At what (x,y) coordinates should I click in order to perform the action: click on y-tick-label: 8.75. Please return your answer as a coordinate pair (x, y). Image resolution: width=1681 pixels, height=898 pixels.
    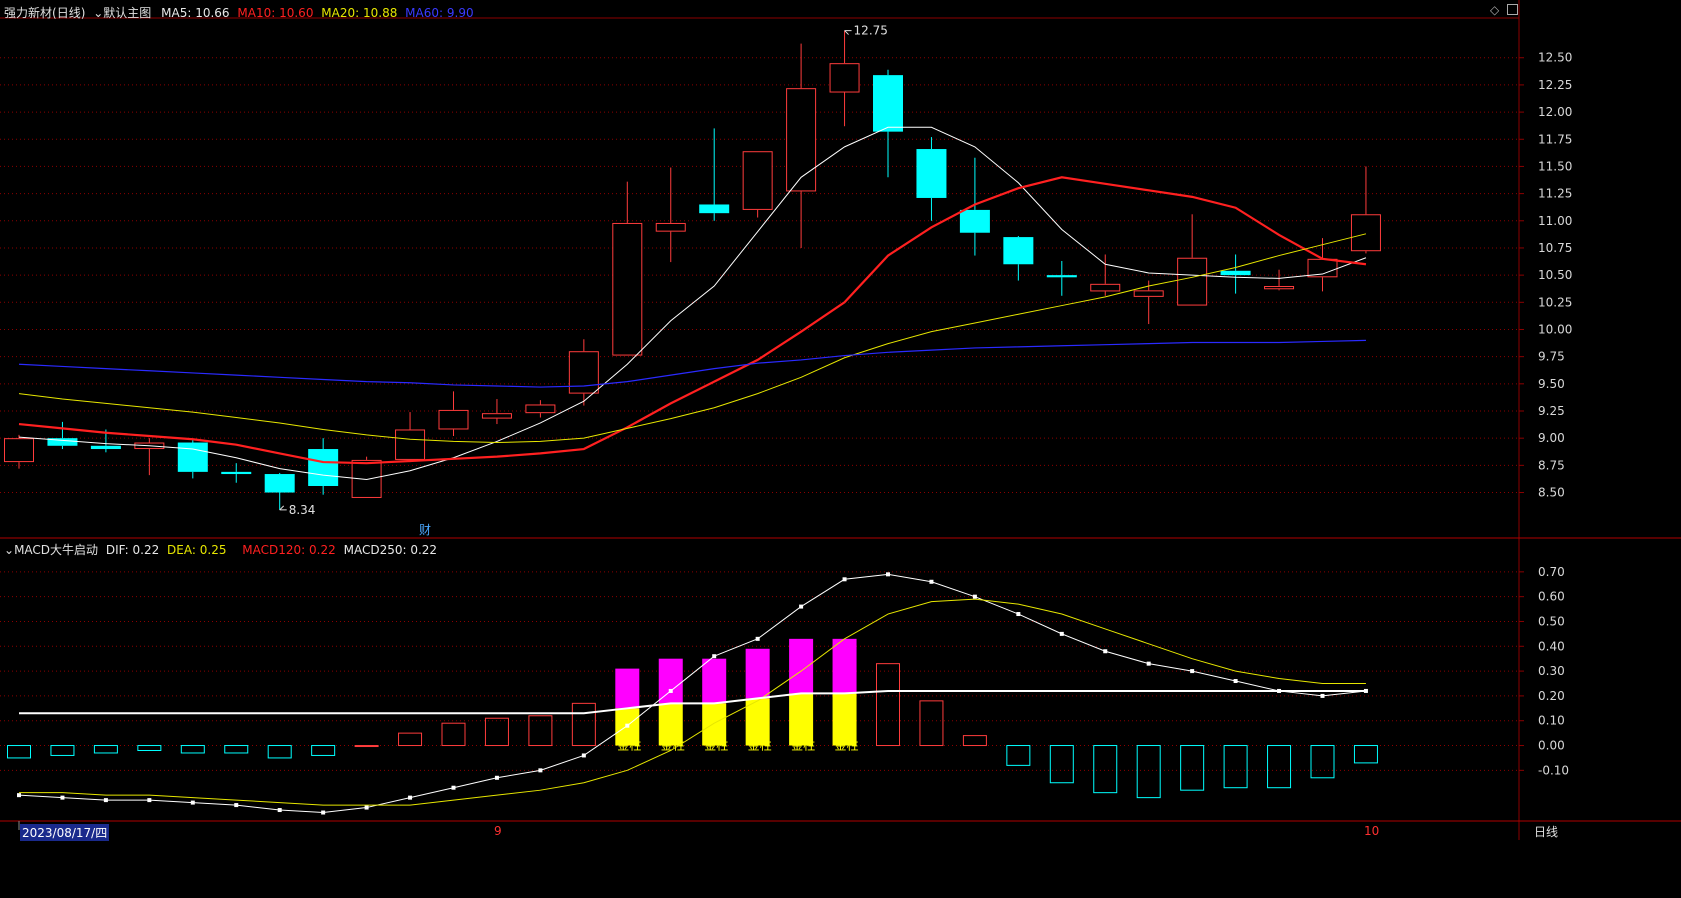
    Looking at the image, I should click on (1551, 465).